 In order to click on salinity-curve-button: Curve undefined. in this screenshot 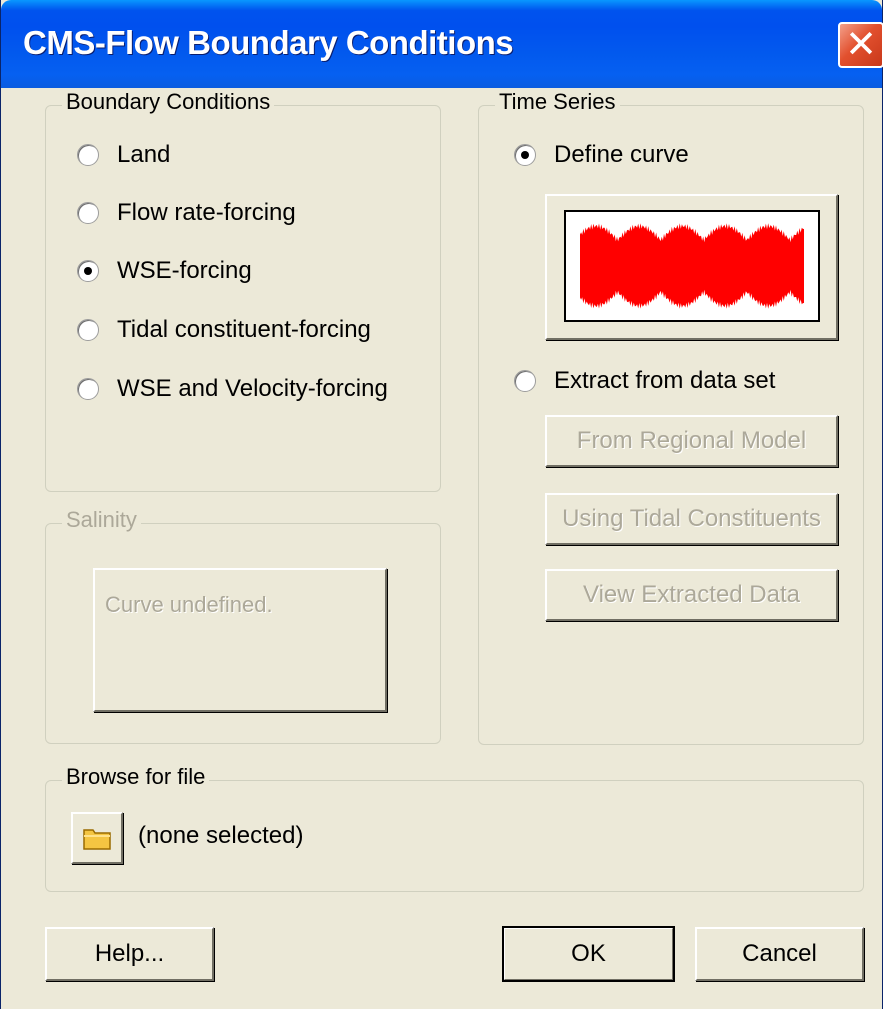, I will do `click(240, 640)`.